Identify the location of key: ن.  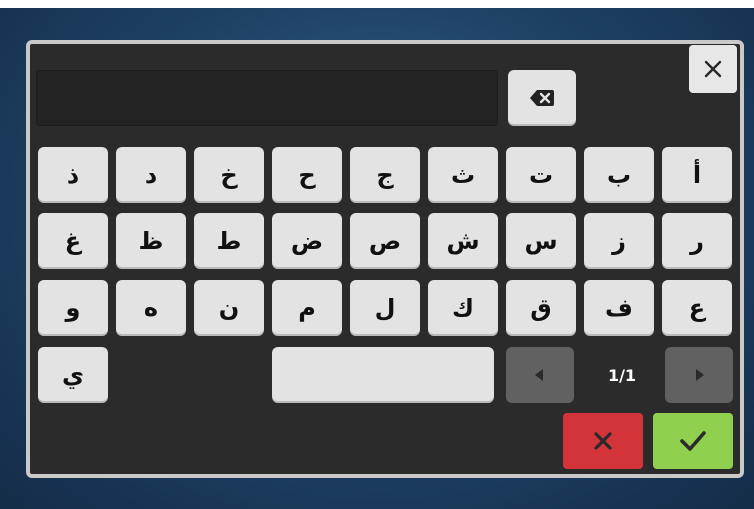
(229, 308).